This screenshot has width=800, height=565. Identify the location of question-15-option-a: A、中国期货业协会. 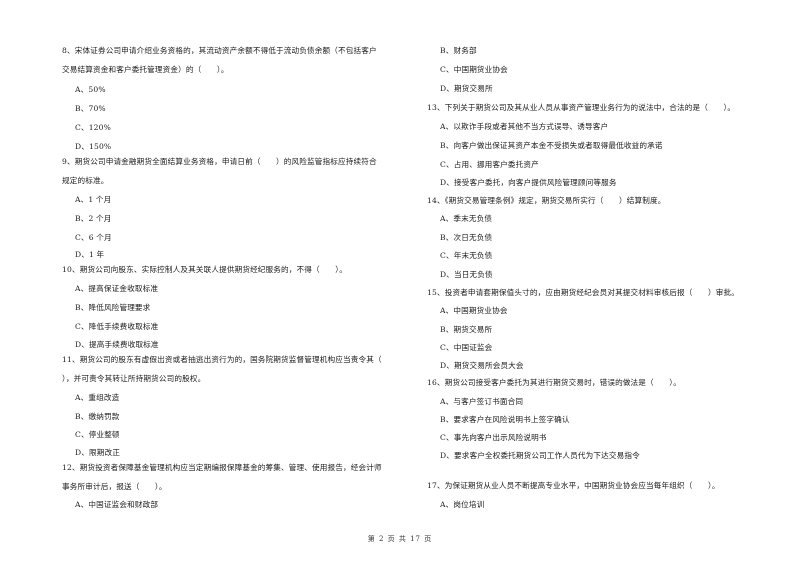
(474, 310).